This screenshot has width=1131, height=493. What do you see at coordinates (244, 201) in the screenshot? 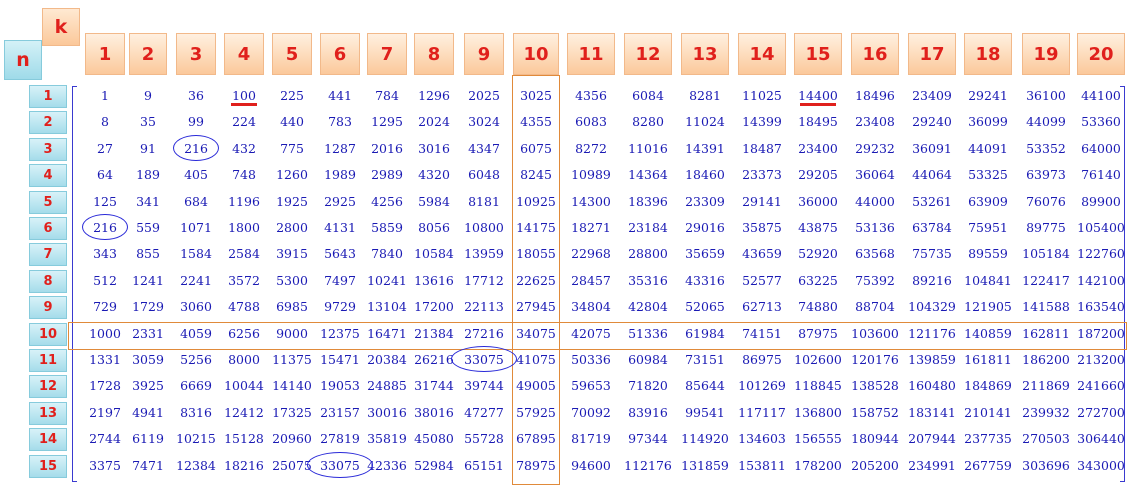
I see `cell-n5-k4: 1196` at bounding box center [244, 201].